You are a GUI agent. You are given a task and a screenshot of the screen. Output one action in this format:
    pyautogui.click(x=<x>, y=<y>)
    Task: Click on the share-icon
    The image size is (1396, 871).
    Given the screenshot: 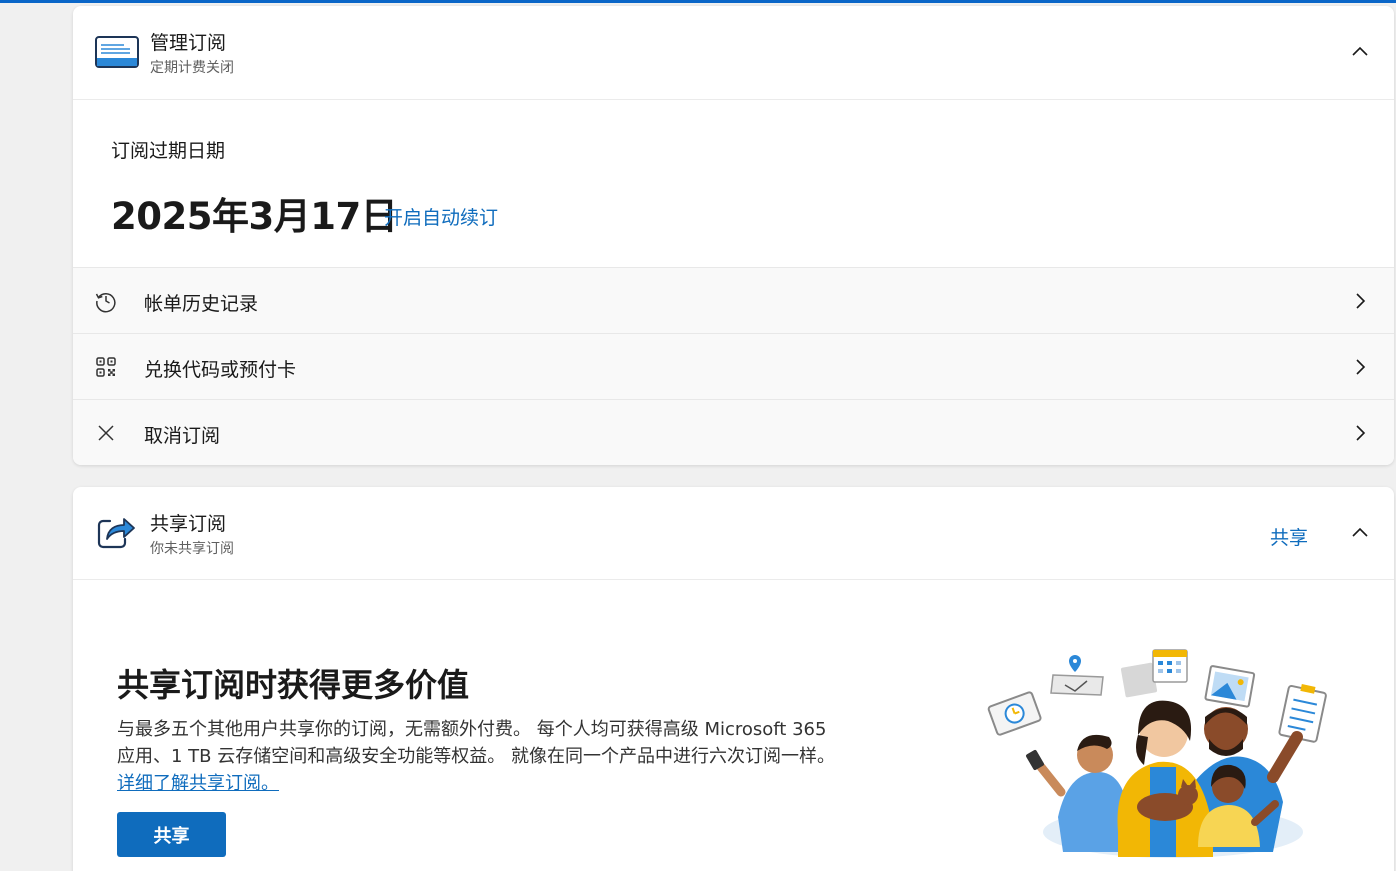 What is the action you would take?
    pyautogui.click(x=116, y=533)
    